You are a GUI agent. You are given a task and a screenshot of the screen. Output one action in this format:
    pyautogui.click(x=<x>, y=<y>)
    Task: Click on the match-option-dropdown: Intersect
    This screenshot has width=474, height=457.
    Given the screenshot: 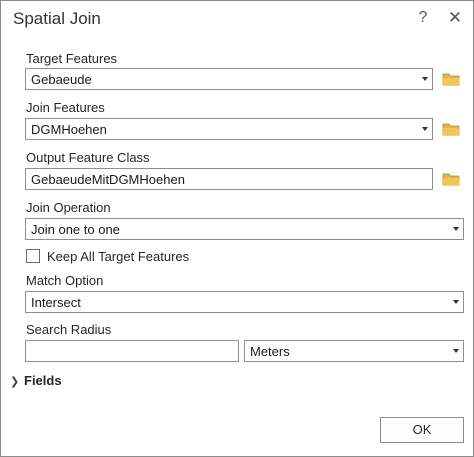 What is the action you would take?
    pyautogui.click(x=244, y=302)
    